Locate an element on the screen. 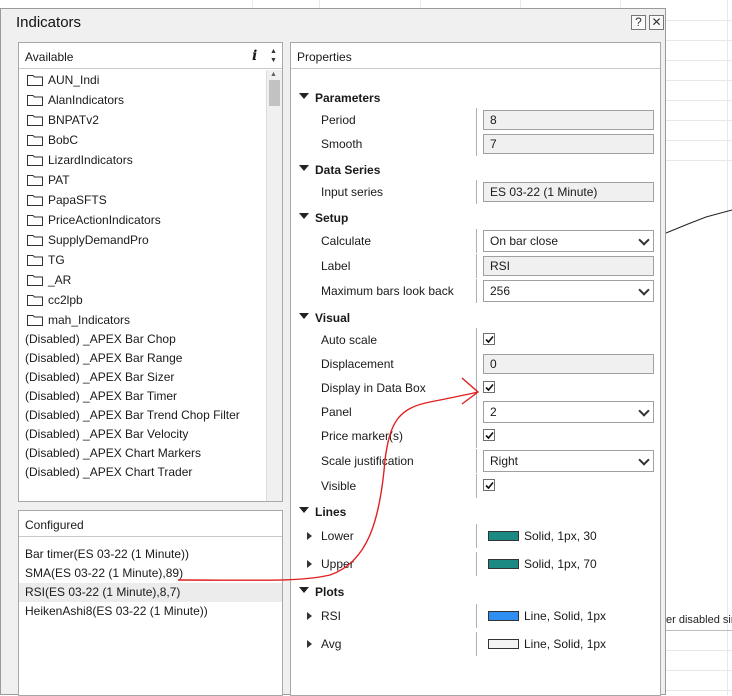  indicator-item: (Disabled) _APEX Bar Range is located at coordinates (143, 358).